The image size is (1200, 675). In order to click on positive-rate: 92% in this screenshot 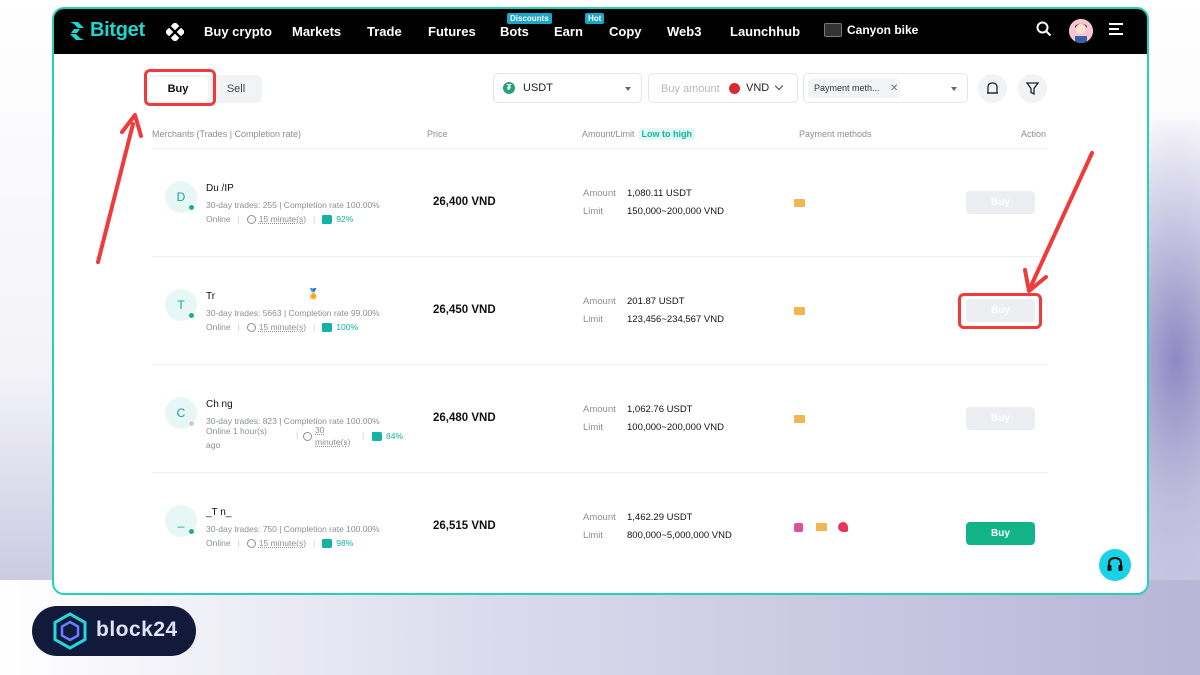, I will do `click(345, 219)`.